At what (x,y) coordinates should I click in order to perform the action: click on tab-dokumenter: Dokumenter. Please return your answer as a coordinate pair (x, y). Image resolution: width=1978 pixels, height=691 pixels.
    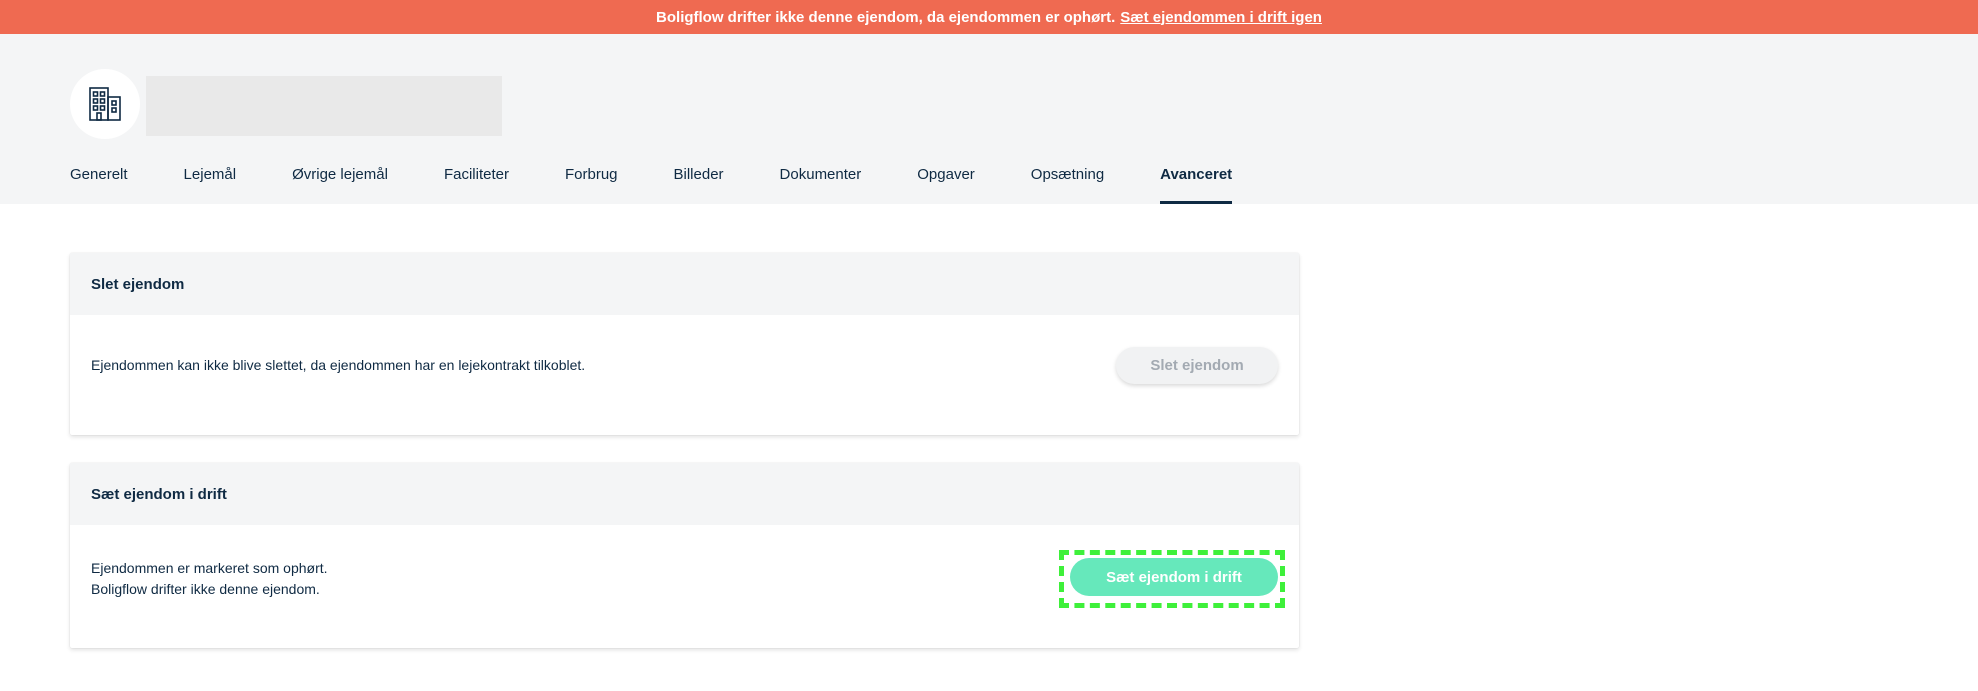
    Looking at the image, I should click on (821, 183).